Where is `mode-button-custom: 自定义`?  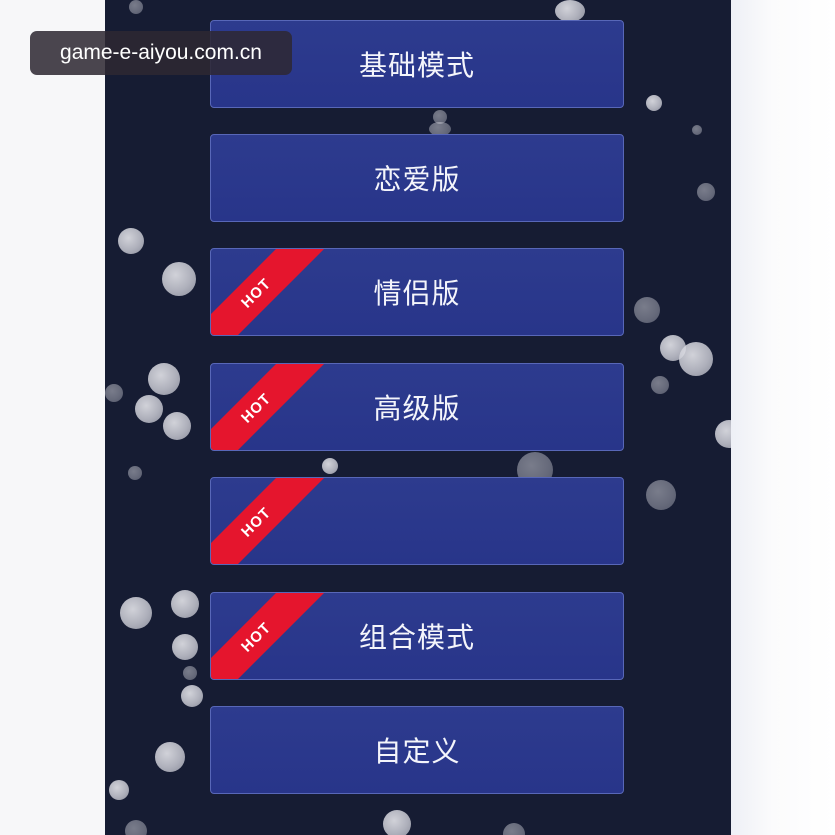 mode-button-custom: 自定义 is located at coordinates (417, 750).